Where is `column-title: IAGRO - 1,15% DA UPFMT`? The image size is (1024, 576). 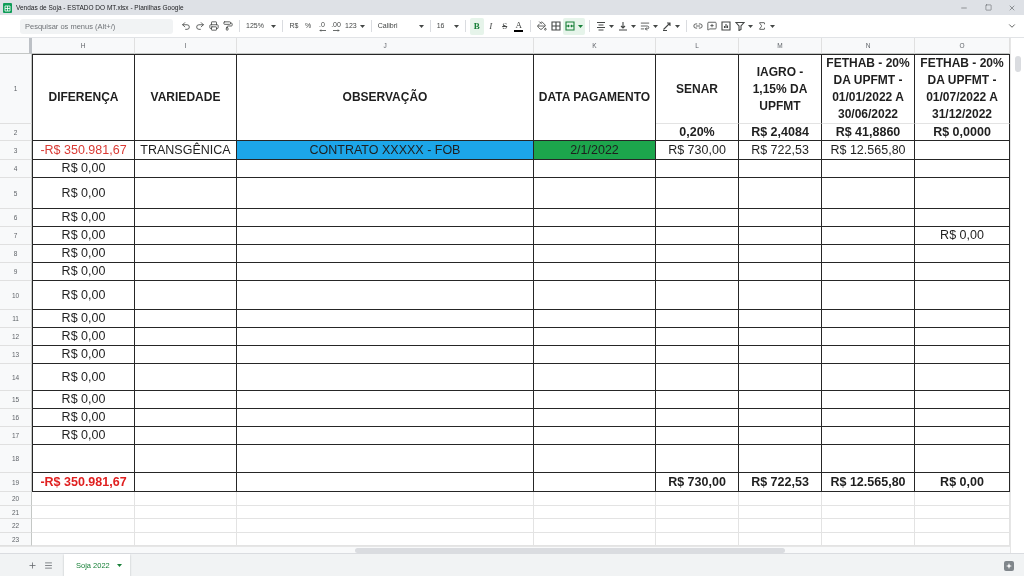
column-title: IAGRO - 1,15% DA UPFMT is located at coordinates (780, 89).